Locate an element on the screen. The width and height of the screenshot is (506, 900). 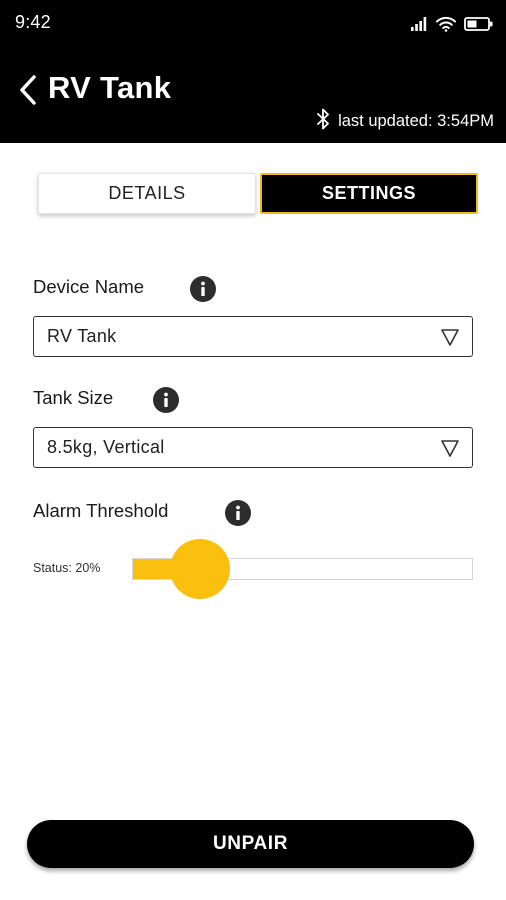
cellular-signal-icon is located at coordinates (419, 24).